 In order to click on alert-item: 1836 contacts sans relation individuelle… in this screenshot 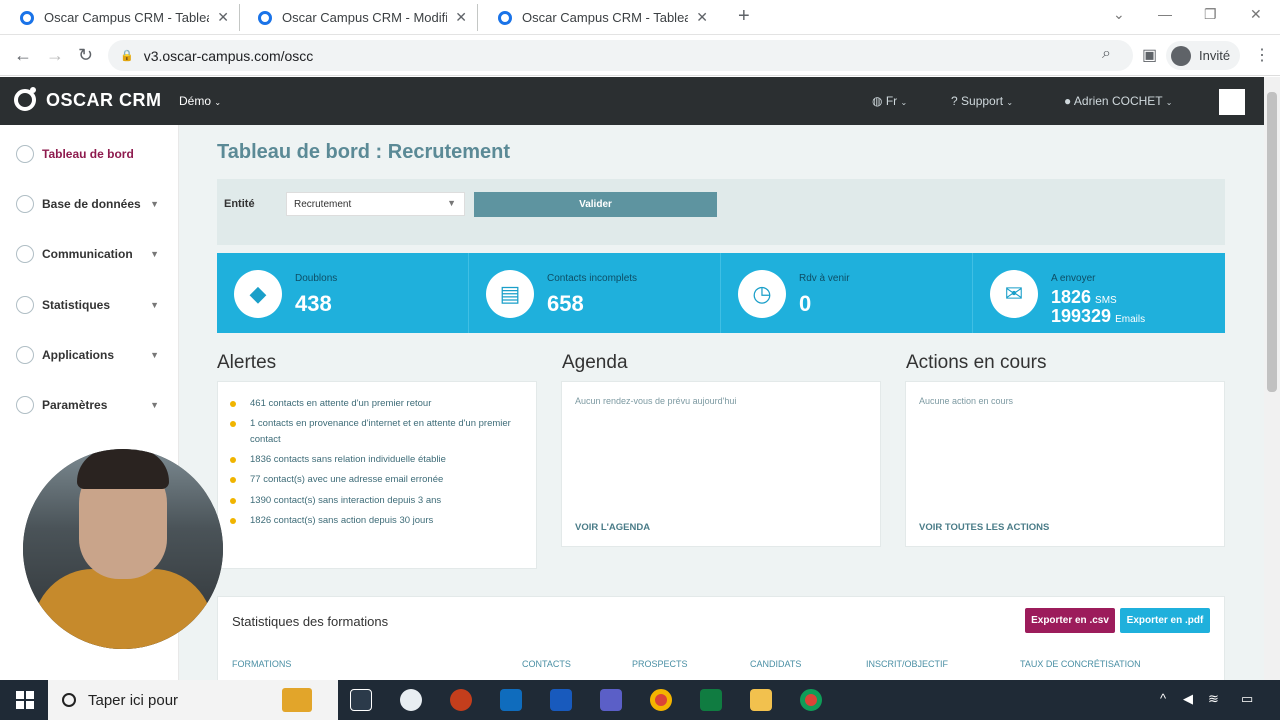, I will do `click(375, 460)`.